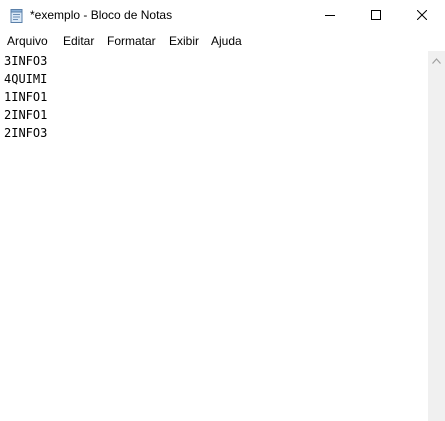 Image resolution: width=445 pixels, height=421 pixels. What do you see at coordinates (26, 97) in the screenshot?
I see `editor-line: 1INFO1` at bounding box center [26, 97].